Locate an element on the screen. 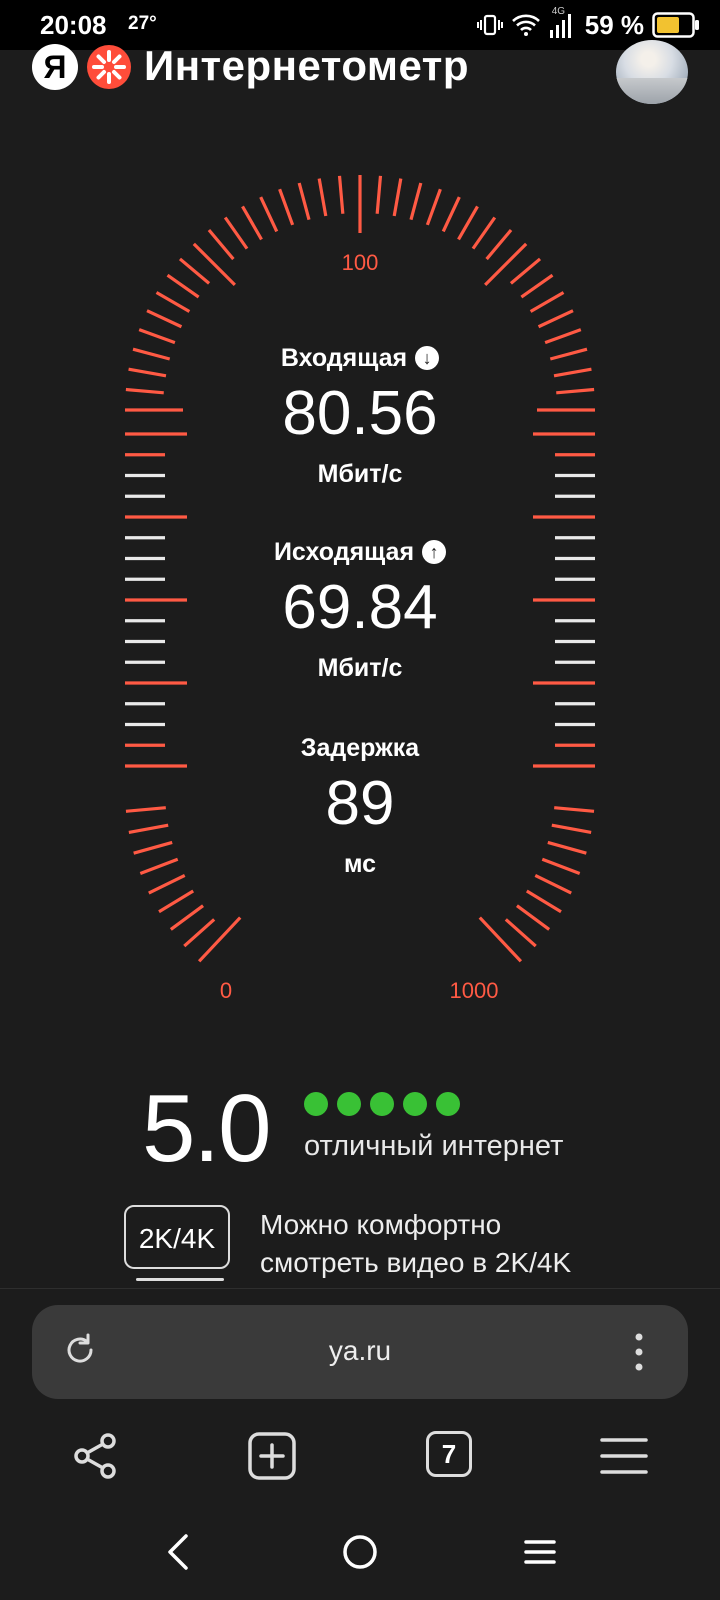  upload-unit: Мбит/с is located at coordinates (360, 668).